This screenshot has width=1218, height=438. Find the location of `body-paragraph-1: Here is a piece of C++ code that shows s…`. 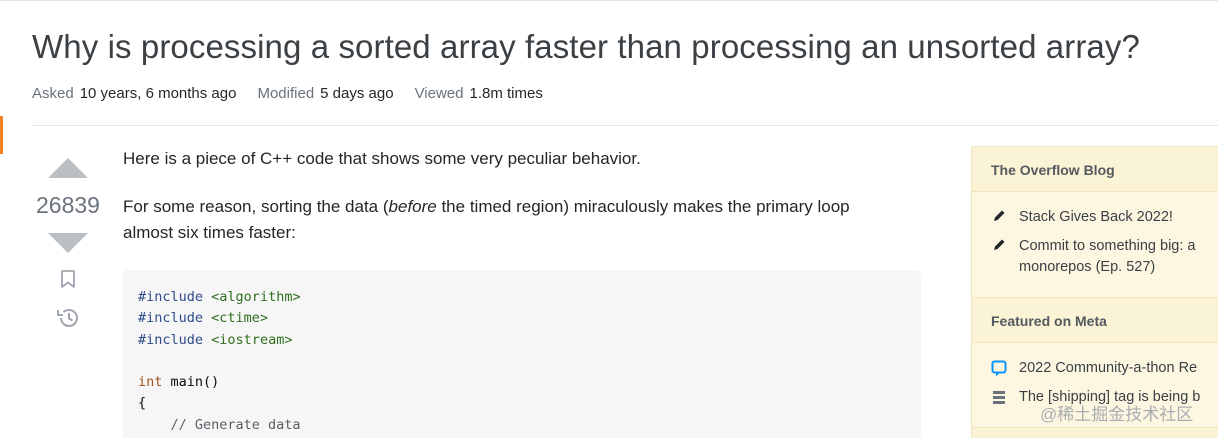

body-paragraph-1: Here is a piece of C++ code that shows s… is located at coordinates (382, 158).